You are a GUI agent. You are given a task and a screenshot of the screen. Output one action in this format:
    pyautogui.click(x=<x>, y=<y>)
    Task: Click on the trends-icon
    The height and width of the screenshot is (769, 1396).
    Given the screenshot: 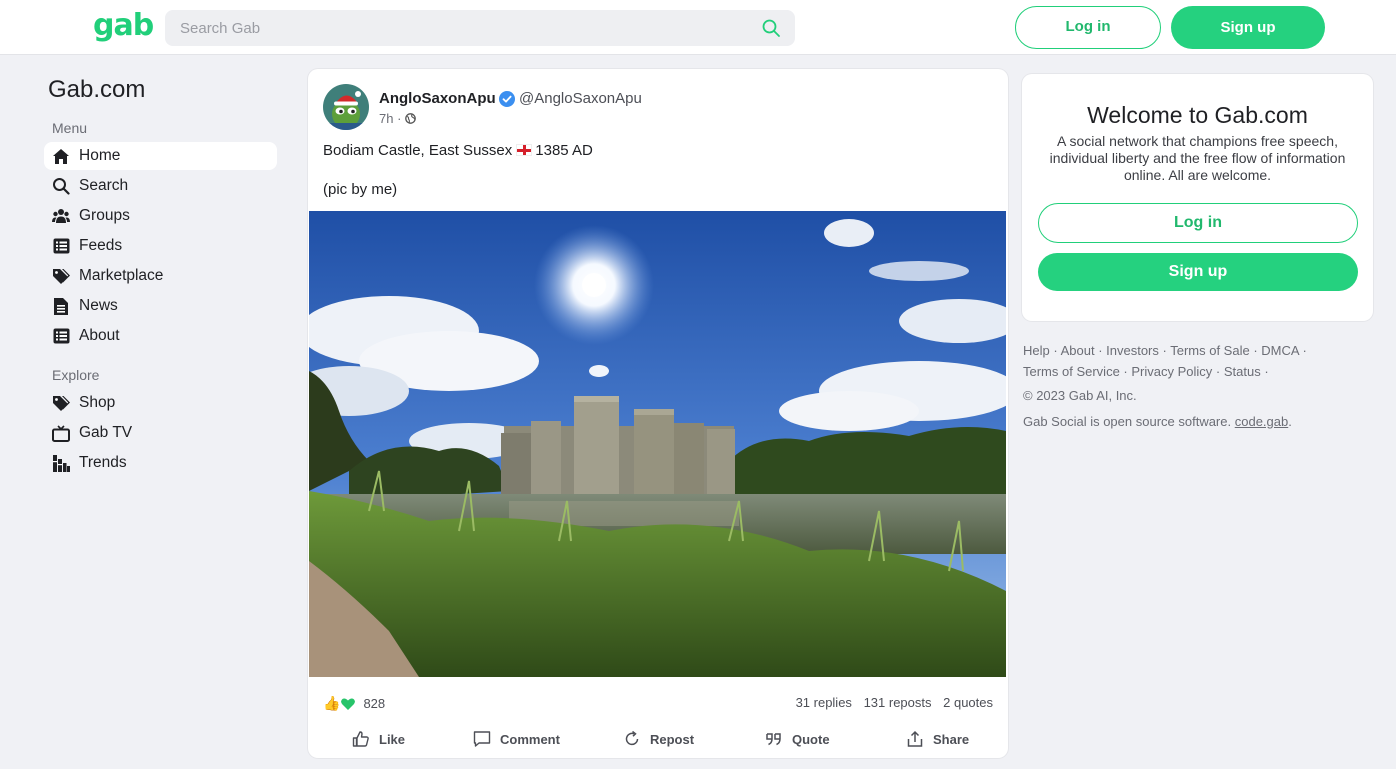 What is the action you would take?
    pyautogui.click(x=61, y=463)
    